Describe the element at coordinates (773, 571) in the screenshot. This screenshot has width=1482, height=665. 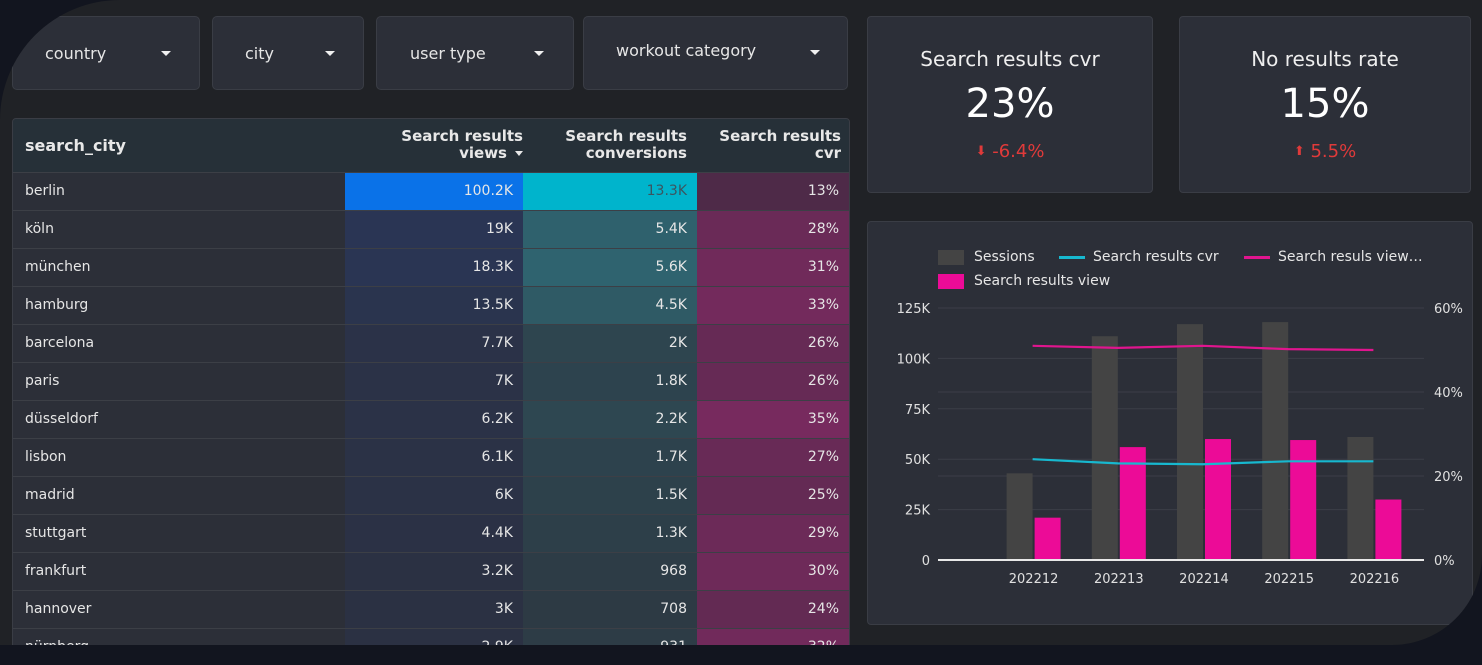
I see `cell-cvr: 30%` at that location.